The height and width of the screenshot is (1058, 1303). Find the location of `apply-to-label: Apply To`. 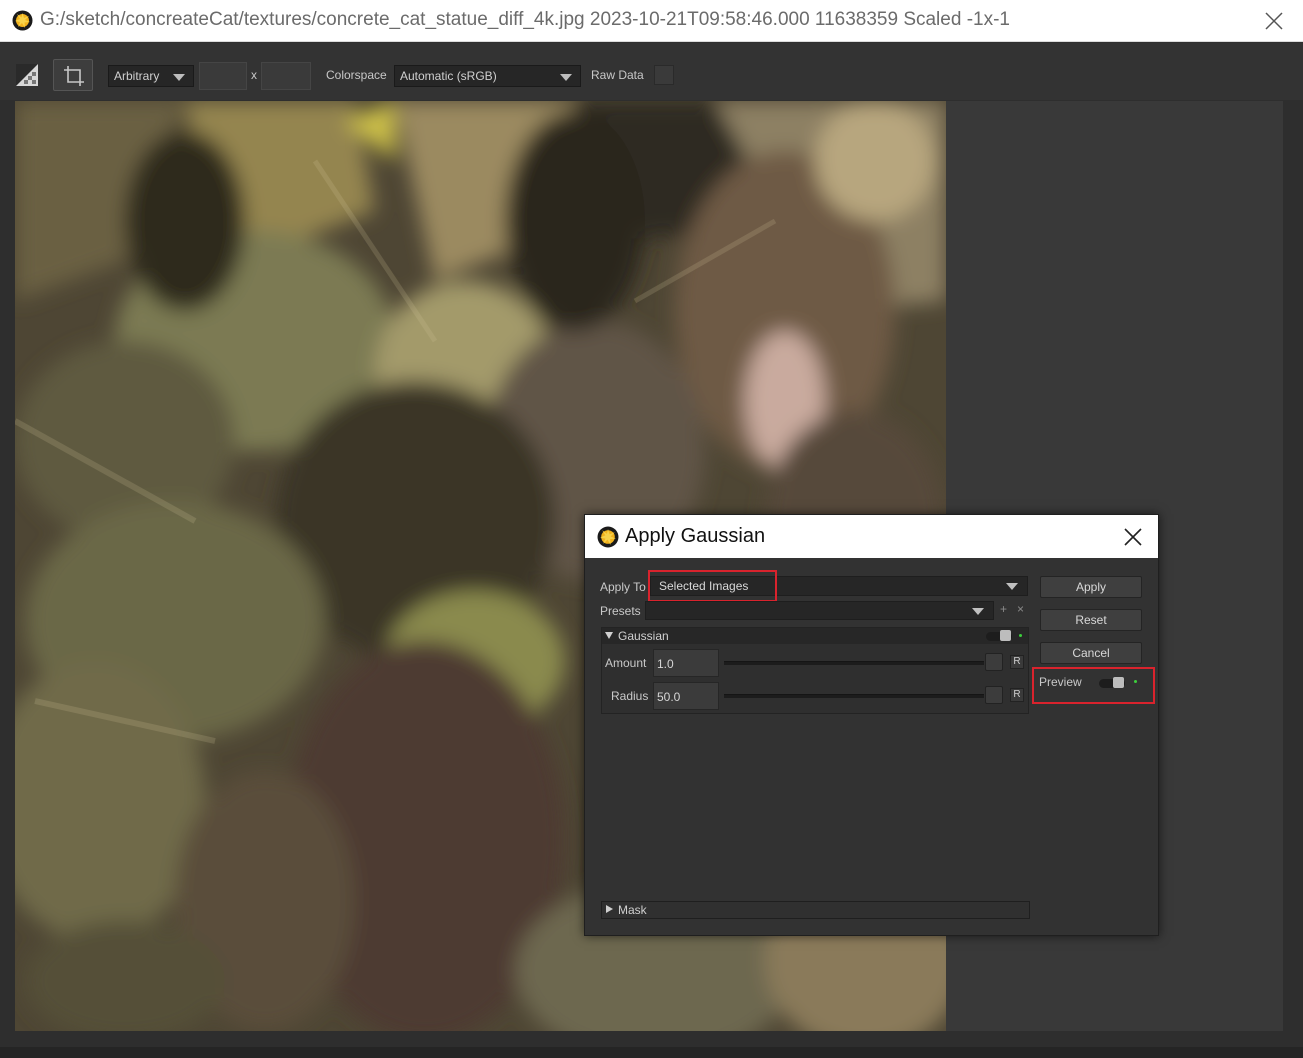

apply-to-label: Apply To is located at coordinates (623, 587).